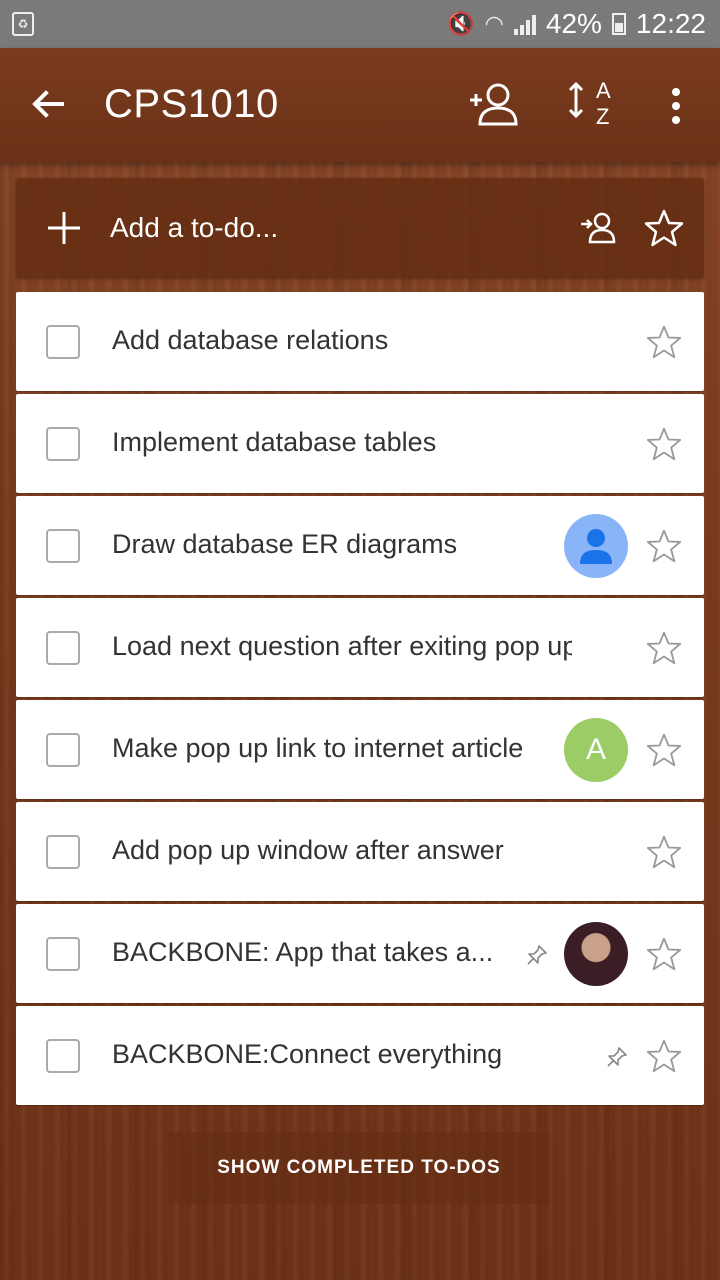 The image size is (720, 1280). I want to click on page-title: CPS1010, so click(191, 104).